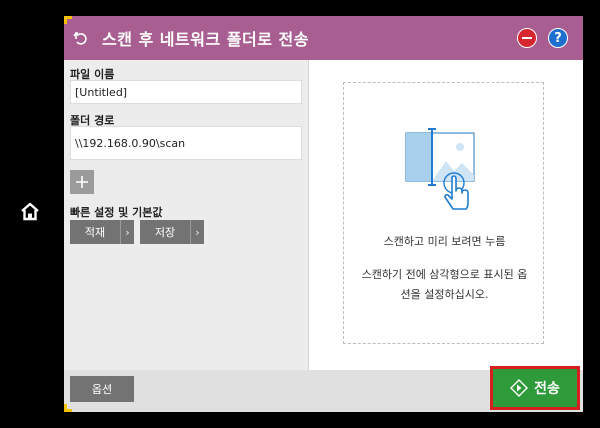 This screenshot has height=428, width=600. Describe the element at coordinates (186, 92) in the screenshot. I see `file-name-field: [Untitled]` at that location.